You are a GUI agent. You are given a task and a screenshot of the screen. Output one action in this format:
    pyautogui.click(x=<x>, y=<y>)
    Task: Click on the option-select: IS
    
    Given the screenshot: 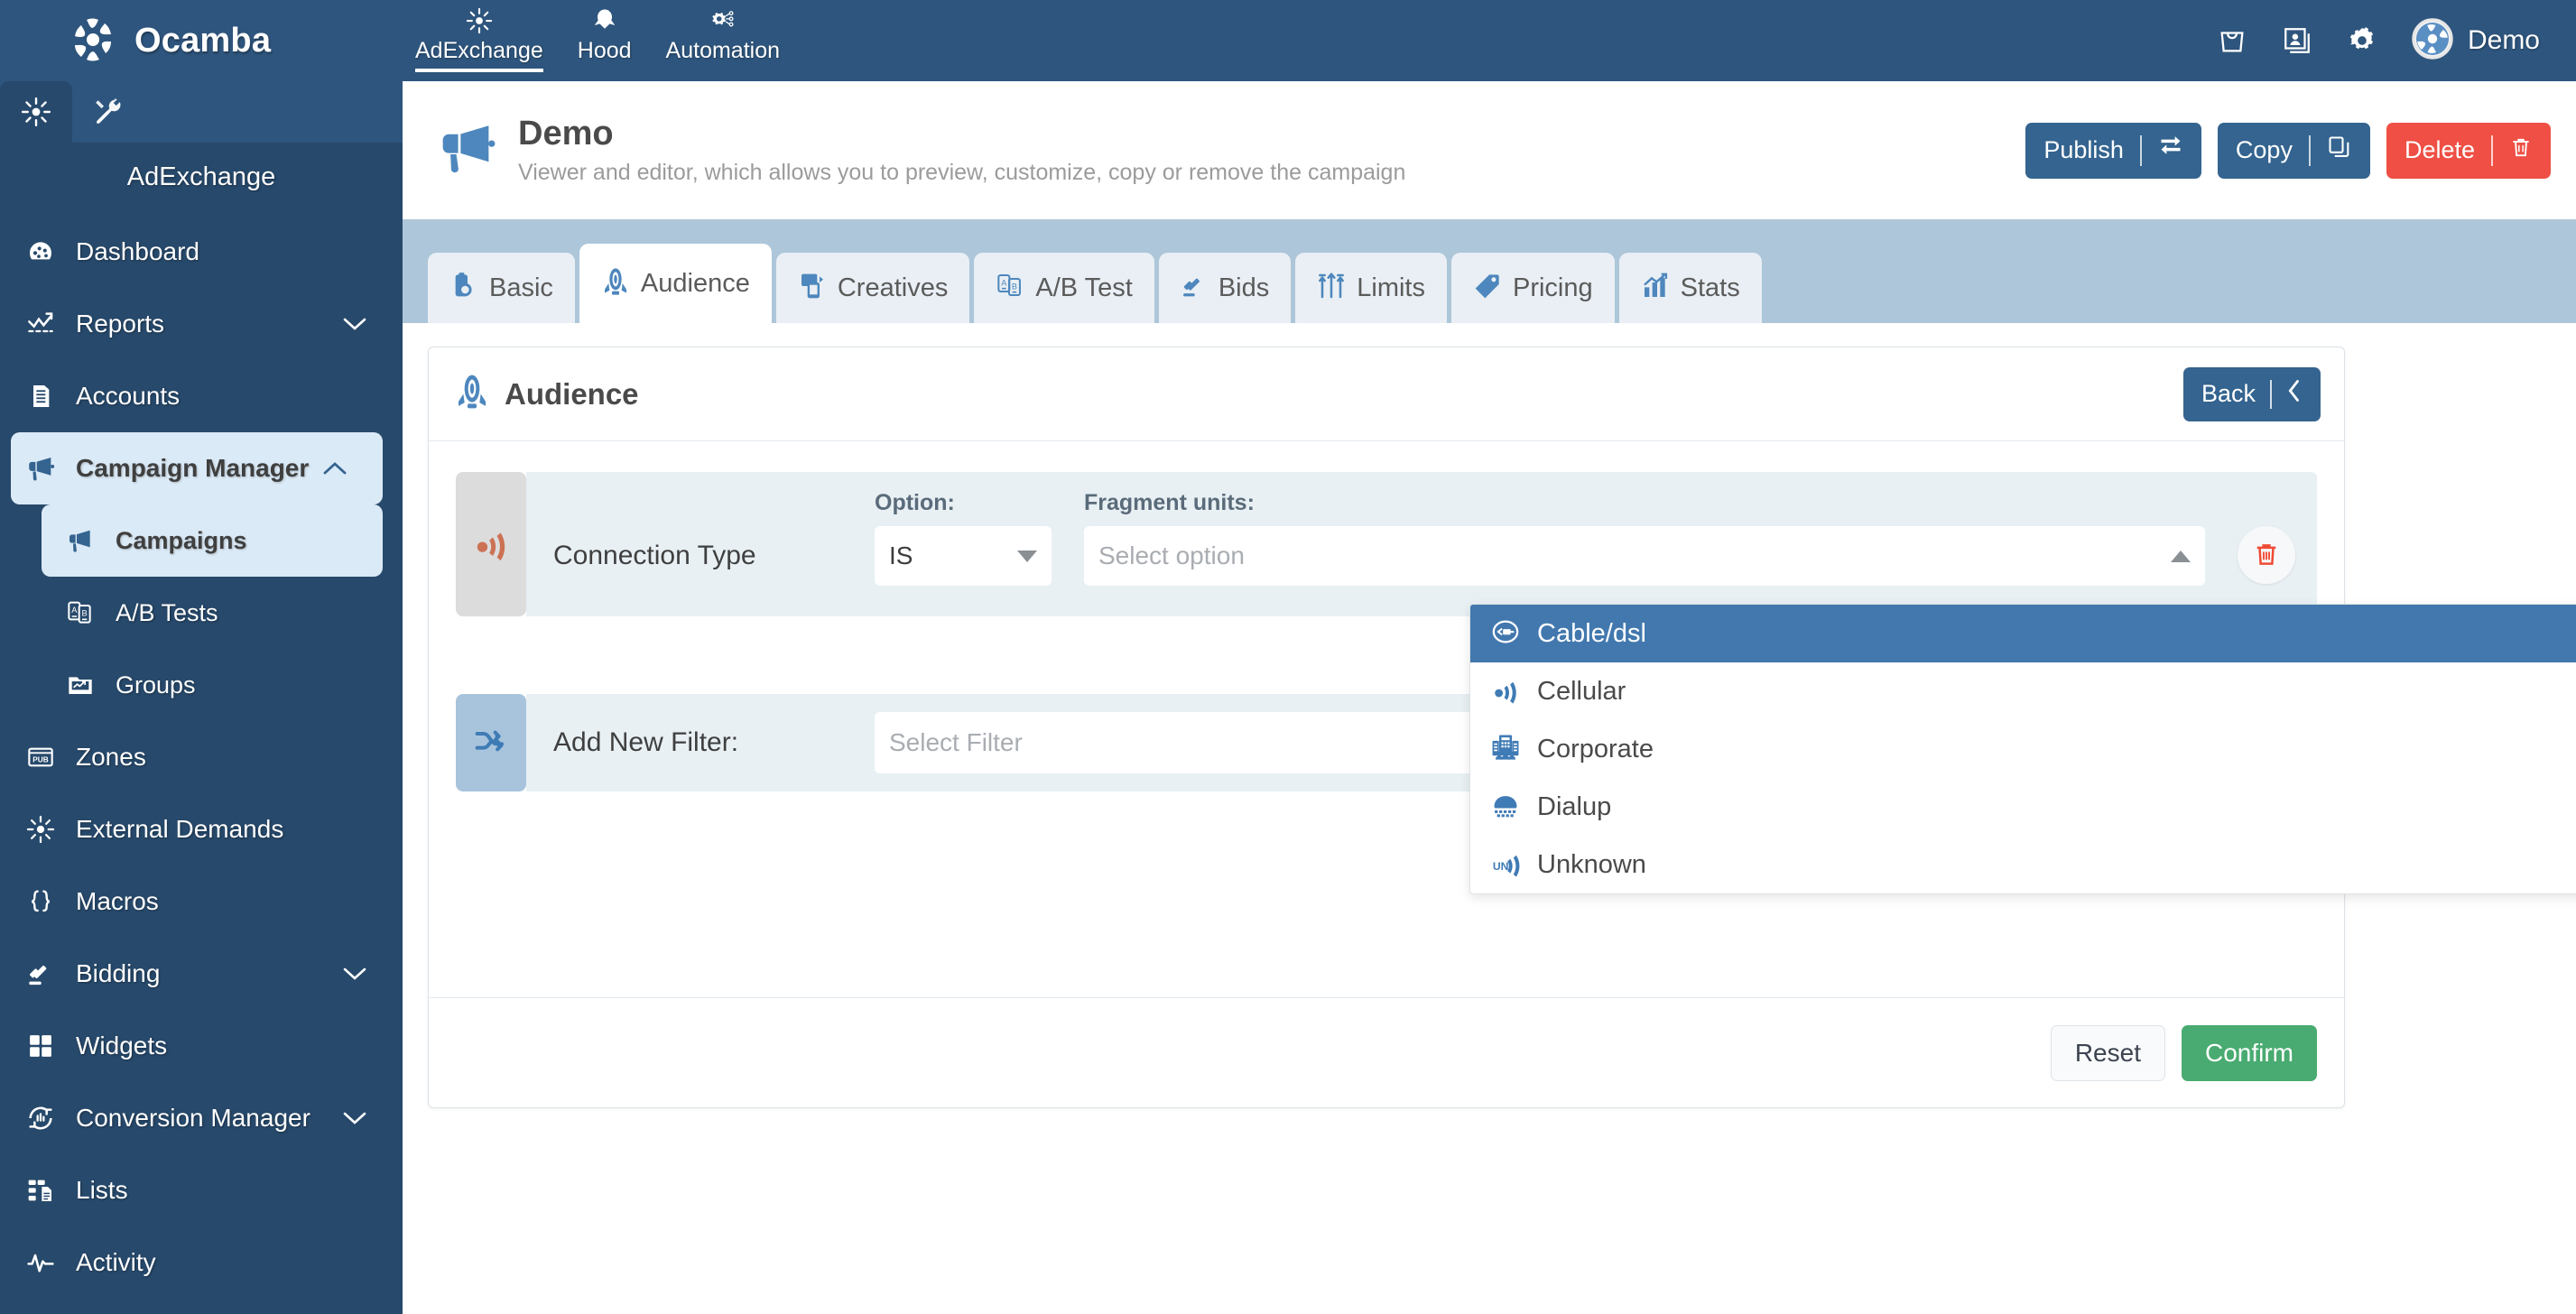 What is the action you would take?
    pyautogui.click(x=963, y=556)
    